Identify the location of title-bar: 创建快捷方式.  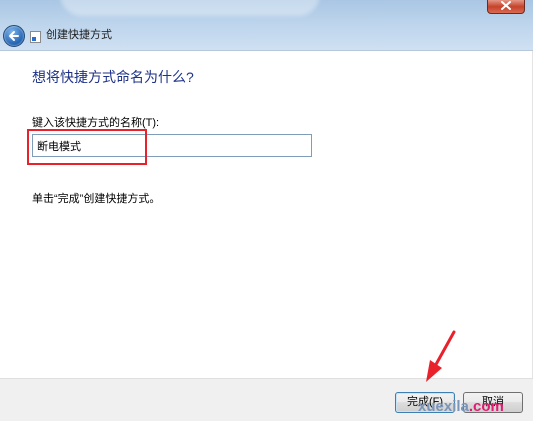
(266, 25).